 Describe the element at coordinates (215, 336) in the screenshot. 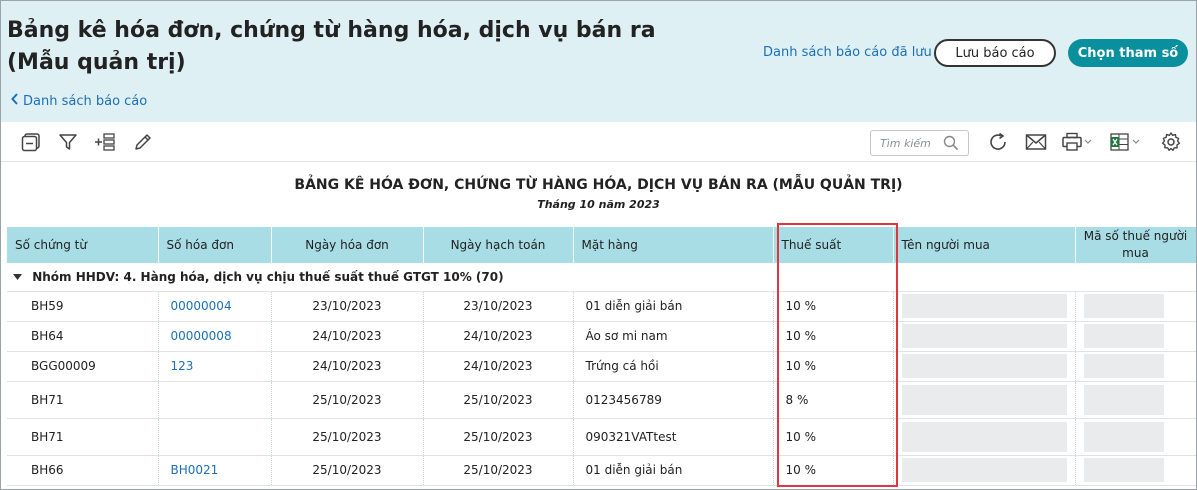

I see `cell-so-hoa-don-link: 00000008` at that location.